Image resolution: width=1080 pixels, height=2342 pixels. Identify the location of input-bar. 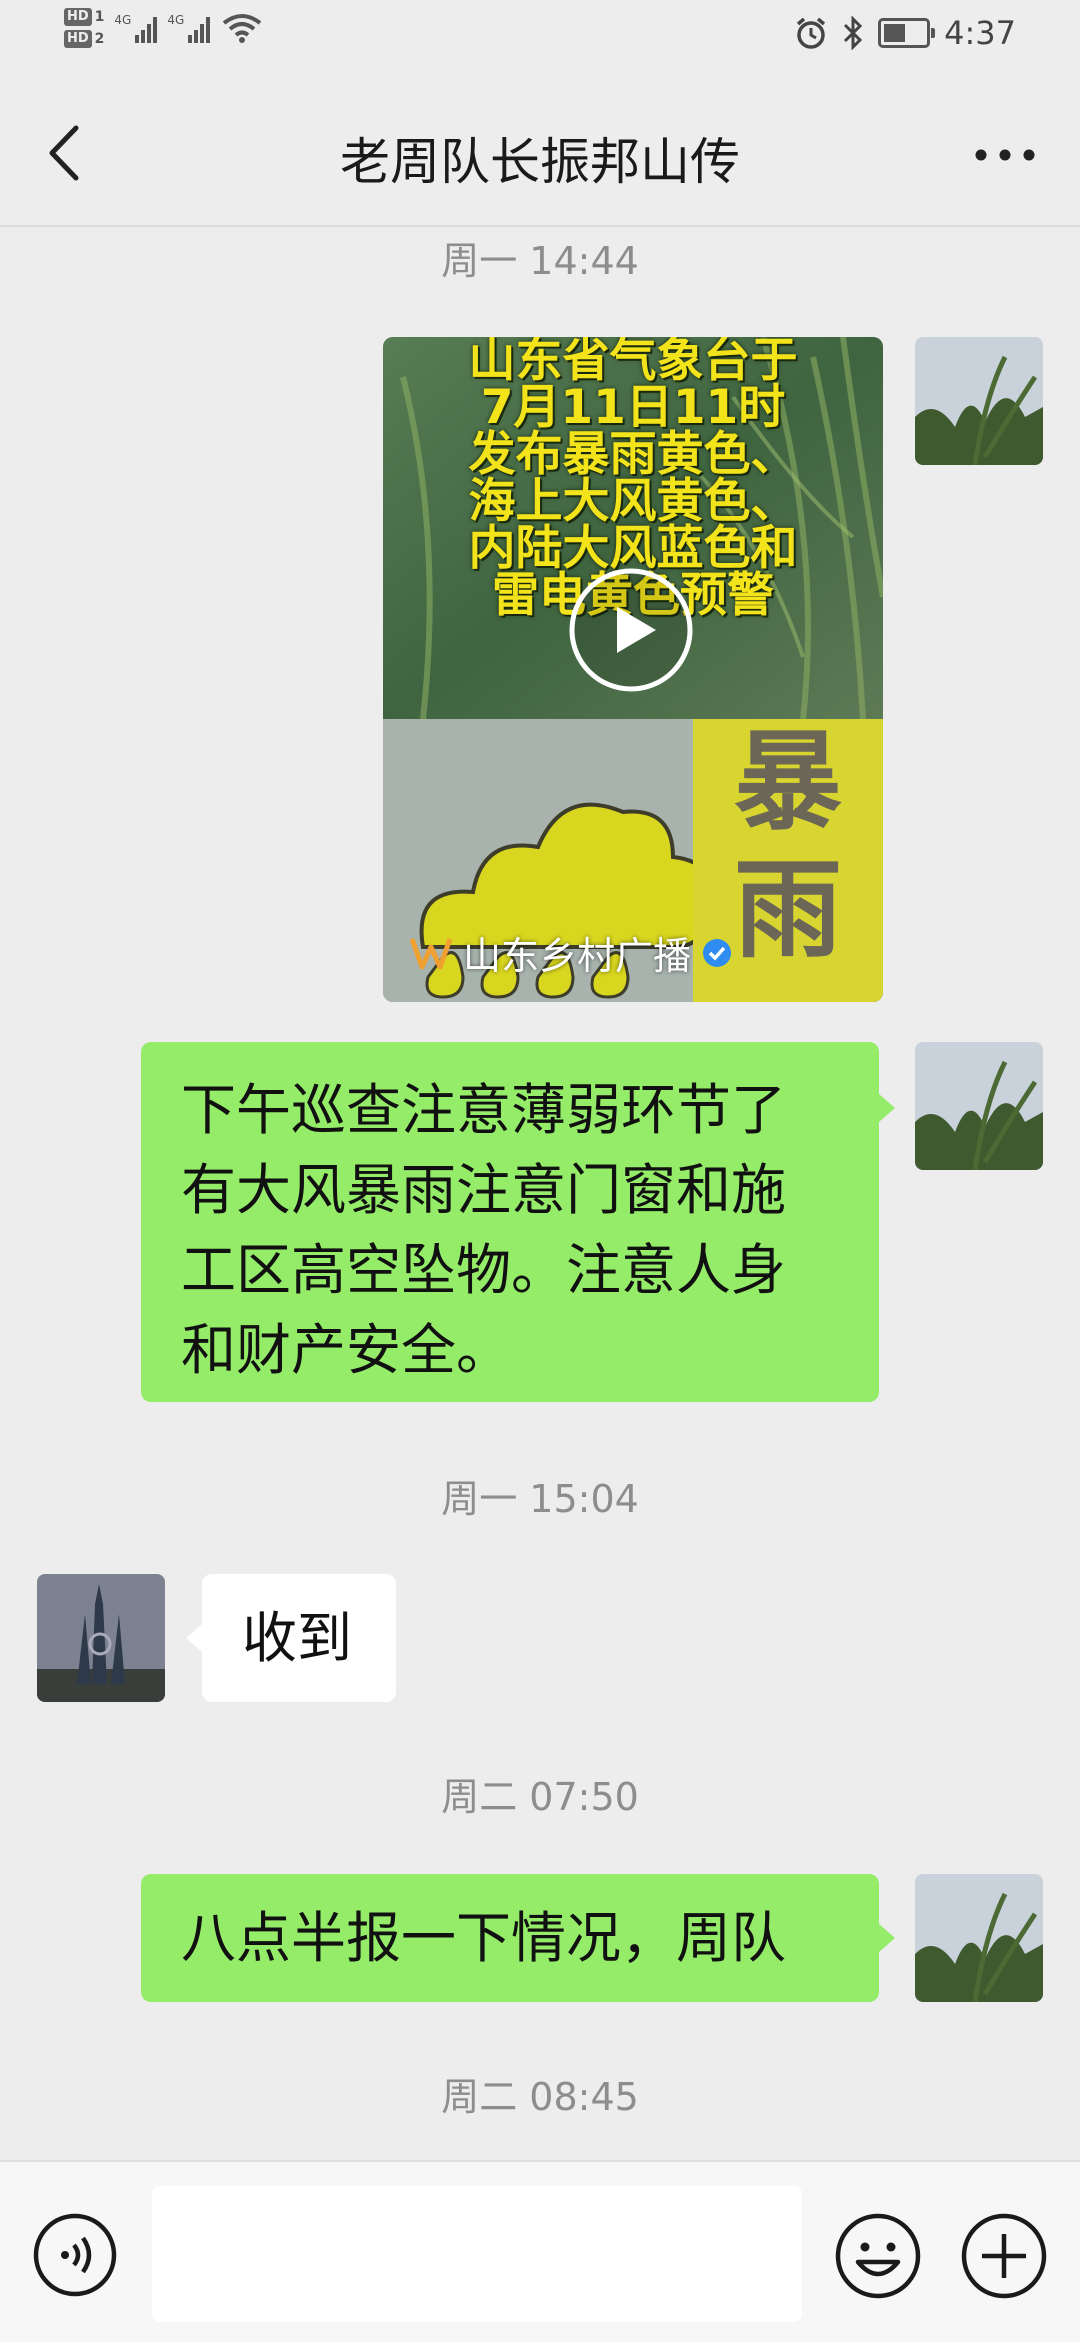
(540, 2251).